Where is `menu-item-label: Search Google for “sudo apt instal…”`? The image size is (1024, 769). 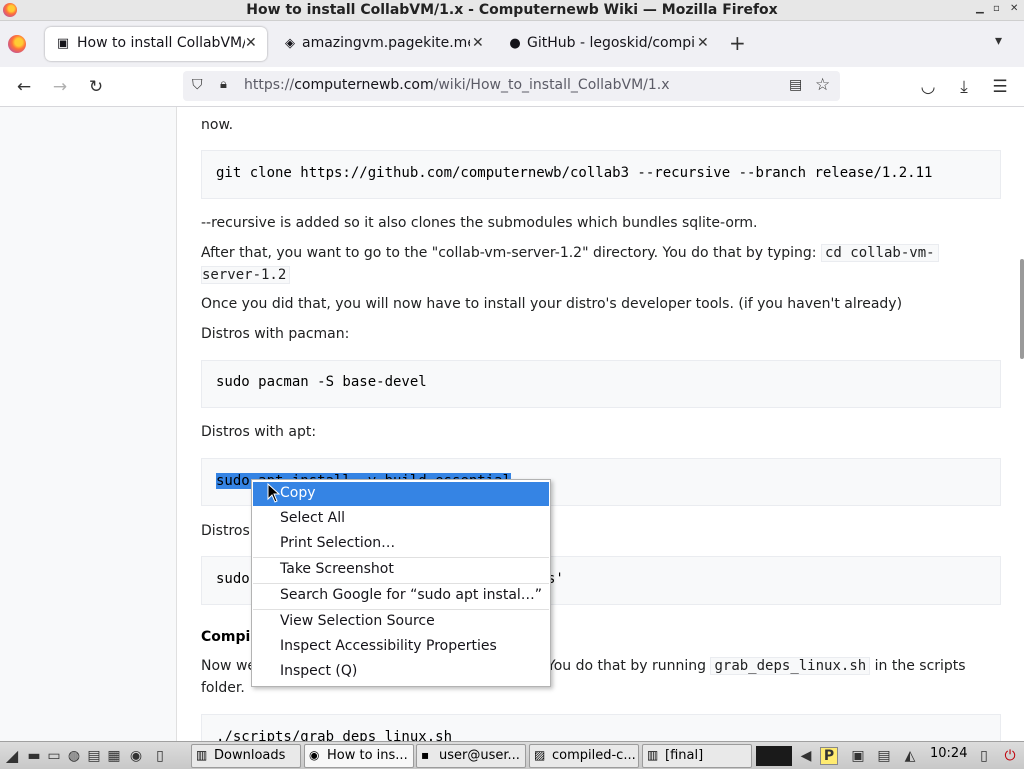
menu-item-label: Search Google for “sudo apt instal…” is located at coordinates (411, 595).